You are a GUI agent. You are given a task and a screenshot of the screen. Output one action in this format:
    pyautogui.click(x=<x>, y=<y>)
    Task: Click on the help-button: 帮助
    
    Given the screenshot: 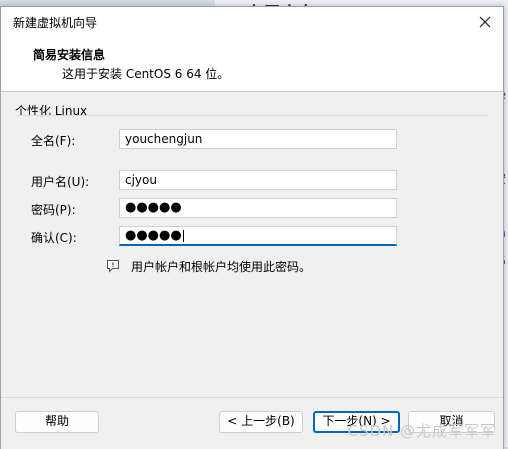 What is the action you would take?
    pyautogui.click(x=57, y=422)
    